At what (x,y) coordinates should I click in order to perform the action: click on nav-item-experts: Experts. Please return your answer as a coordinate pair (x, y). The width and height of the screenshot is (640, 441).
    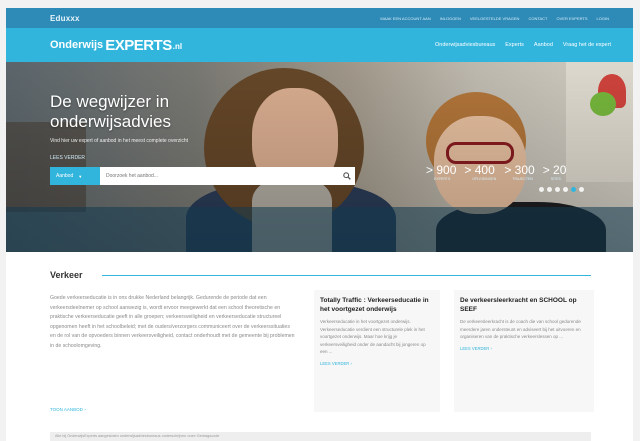
    Looking at the image, I should click on (514, 45).